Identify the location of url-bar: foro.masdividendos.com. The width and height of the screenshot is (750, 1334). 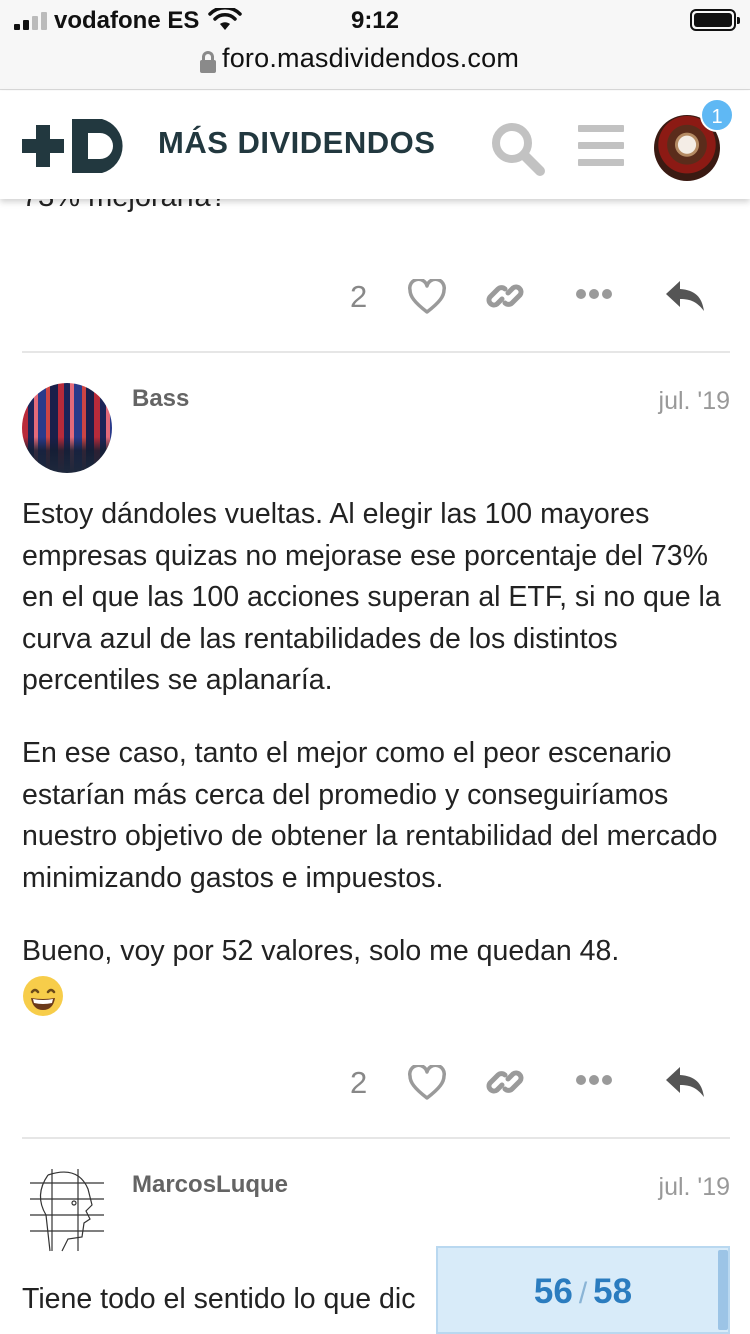
(375, 66).